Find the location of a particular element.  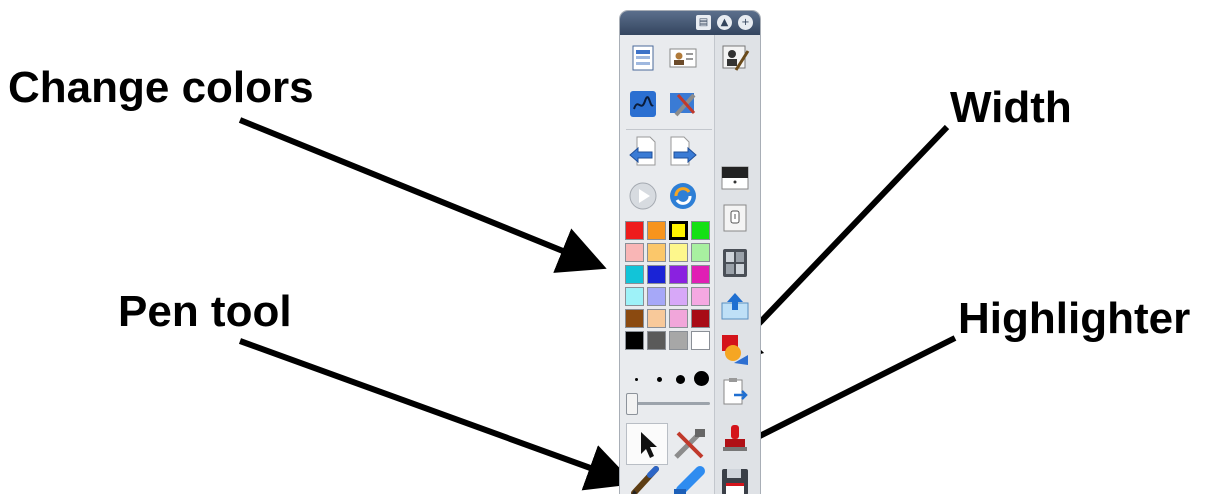

page-icon: ▤ is located at coordinates (703, 22).